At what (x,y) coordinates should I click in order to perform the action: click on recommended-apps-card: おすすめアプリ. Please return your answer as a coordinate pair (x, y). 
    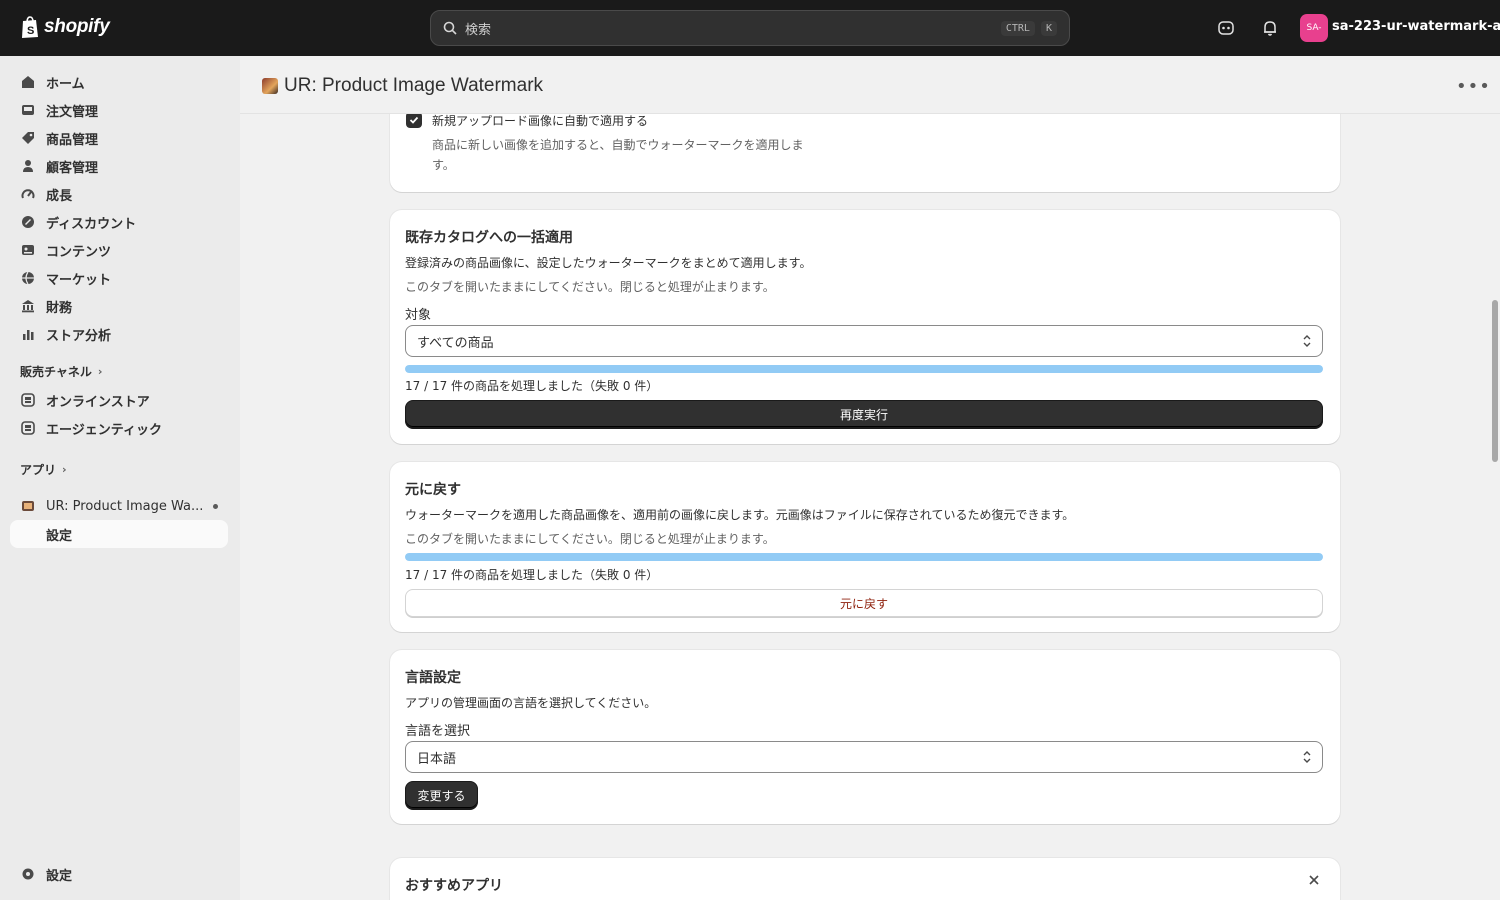
    Looking at the image, I should click on (865, 879).